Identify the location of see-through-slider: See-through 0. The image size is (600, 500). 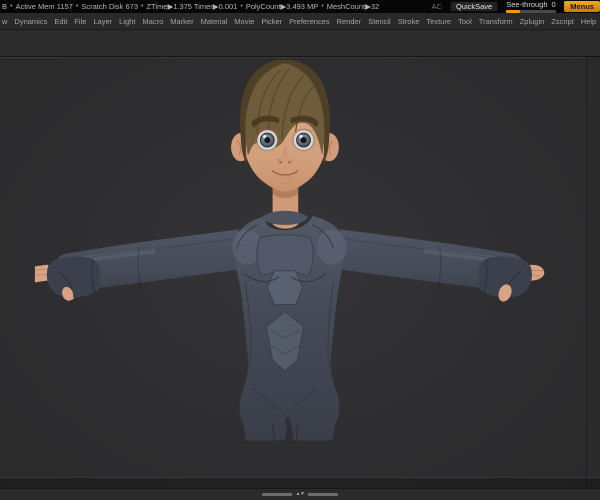
(531, 6).